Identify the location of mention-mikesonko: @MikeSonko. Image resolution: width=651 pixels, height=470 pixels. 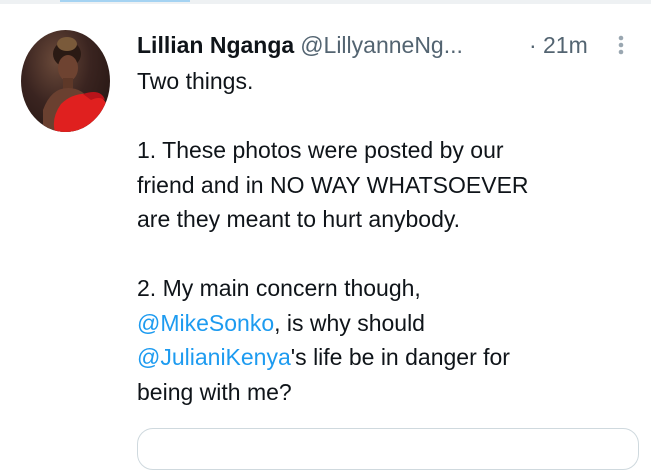
(205, 323).